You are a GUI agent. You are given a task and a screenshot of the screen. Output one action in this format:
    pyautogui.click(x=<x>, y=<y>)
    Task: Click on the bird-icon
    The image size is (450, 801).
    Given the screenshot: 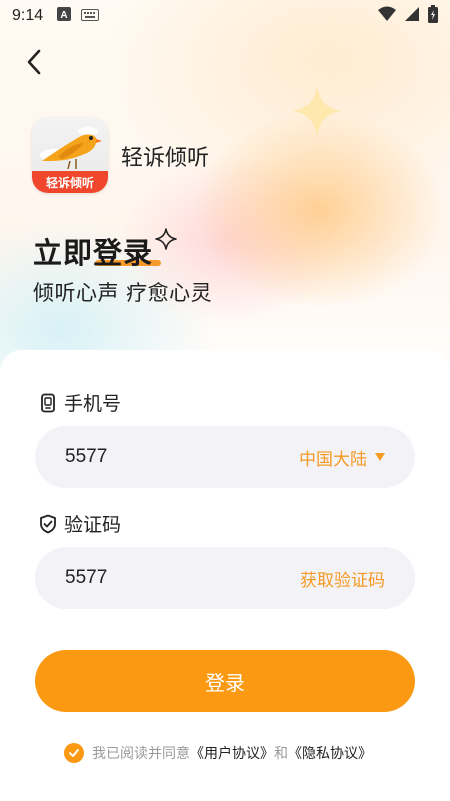 What is the action you would take?
    pyautogui.click(x=71, y=148)
    